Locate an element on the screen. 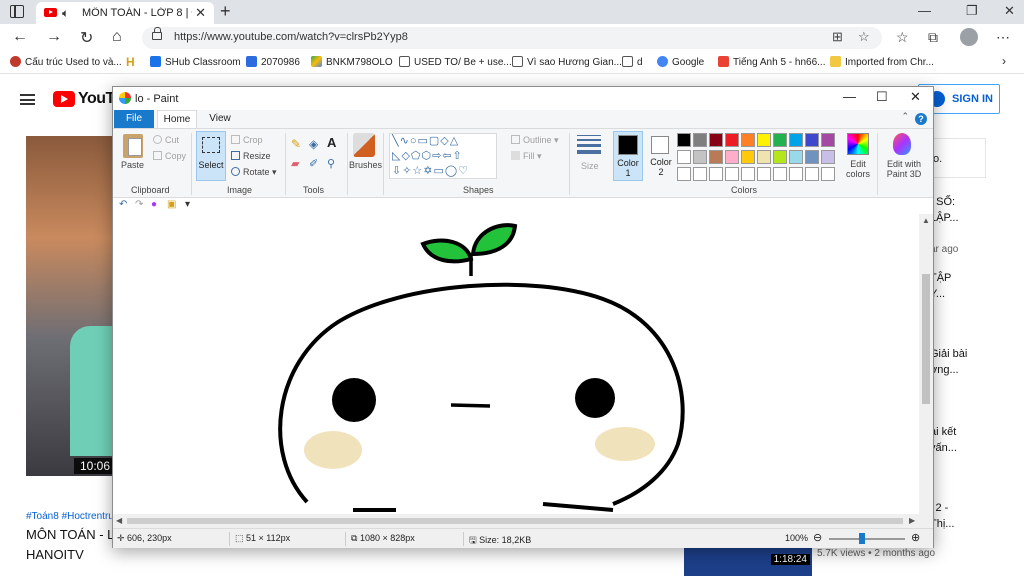 Image resolution: width=1024 pixels, height=576 pixels. vertical-scrollbar: ▲ is located at coordinates (926, 364).